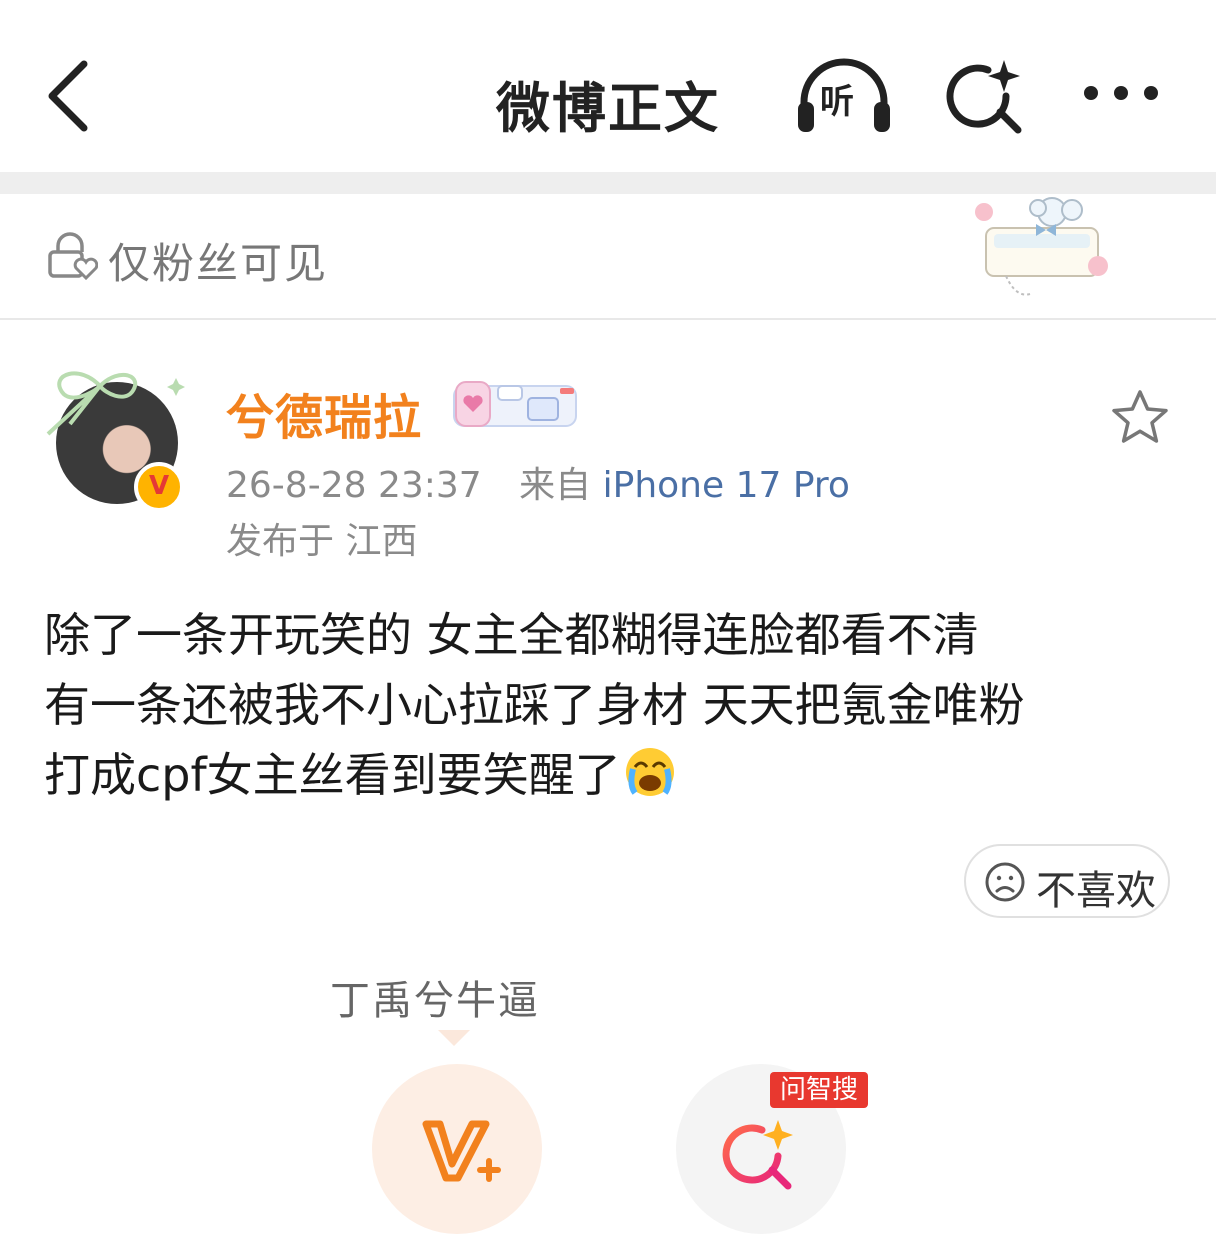  What do you see at coordinates (726, 485) in the screenshot?
I see `device-link: iPhone 17 Pro` at bounding box center [726, 485].